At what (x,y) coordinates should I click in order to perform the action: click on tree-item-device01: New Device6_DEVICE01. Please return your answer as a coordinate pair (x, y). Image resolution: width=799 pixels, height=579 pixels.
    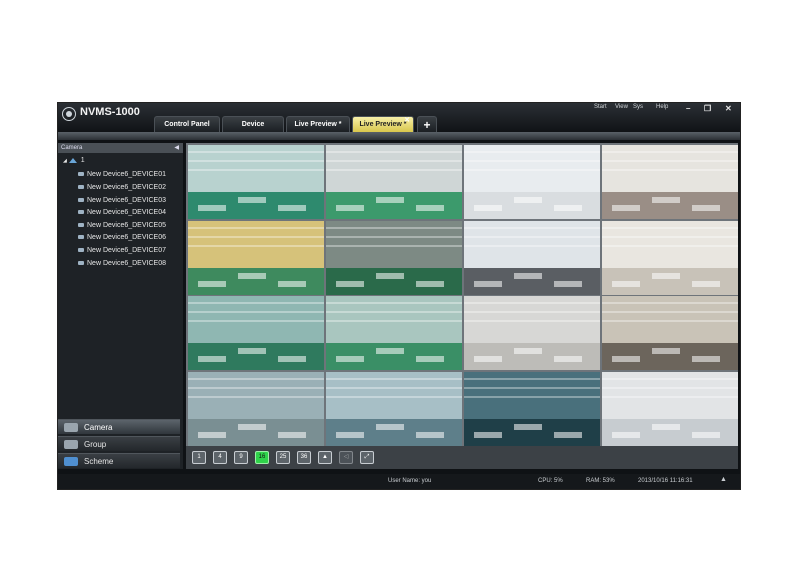
    Looking at the image, I should click on (122, 174).